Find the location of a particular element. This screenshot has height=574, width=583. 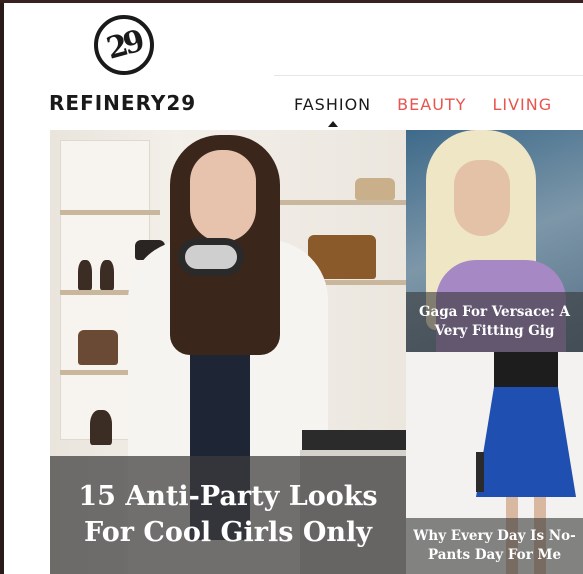

side-story-1: Gaga For Versace: A Very Fitting Gig is located at coordinates (494, 241).